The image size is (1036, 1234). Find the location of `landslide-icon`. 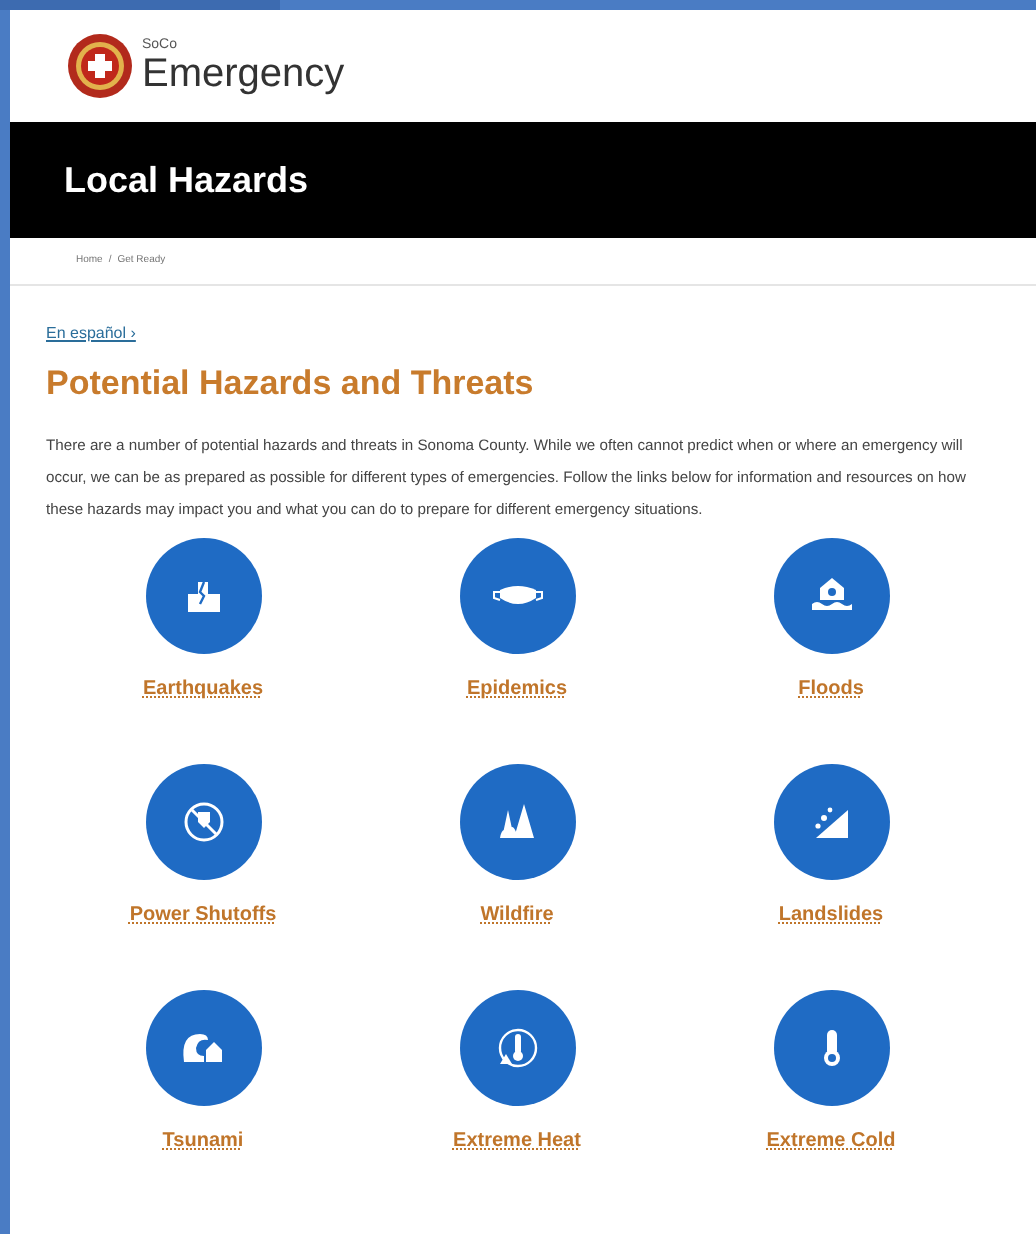

landslide-icon is located at coordinates (830, 821).